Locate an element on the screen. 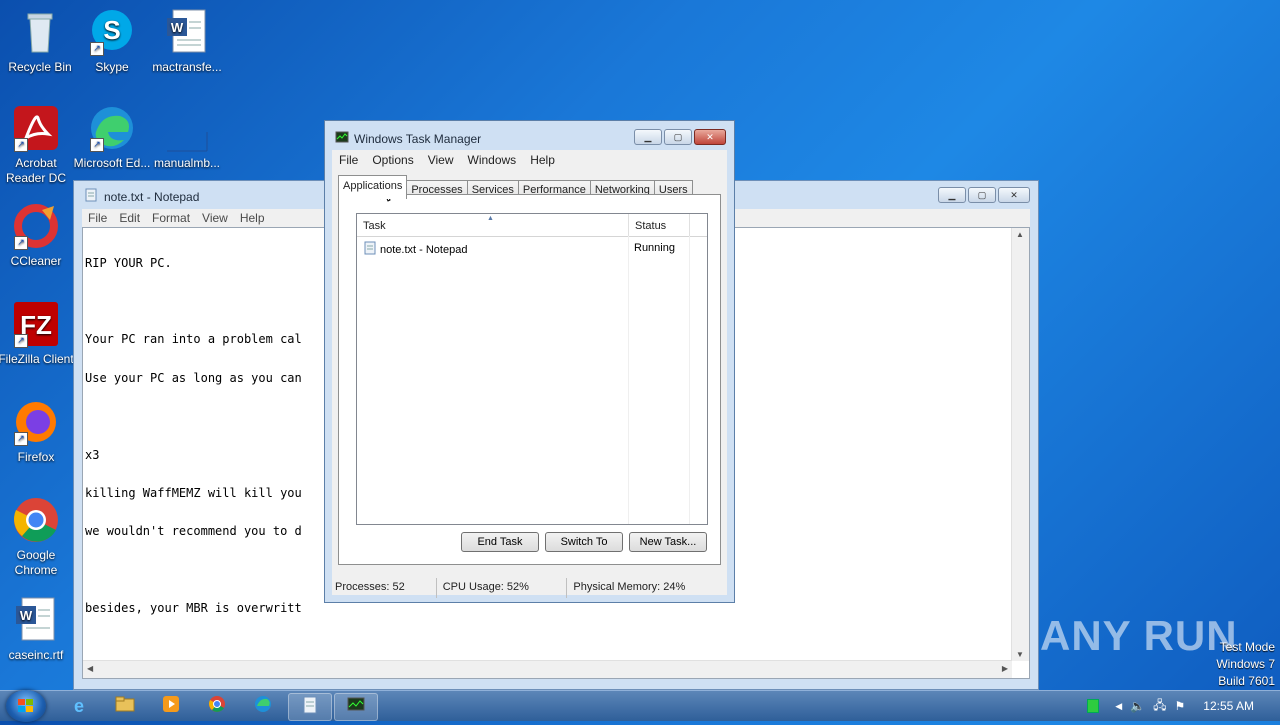  horizontal-scrollbar: ◀ ▶ is located at coordinates (547, 669).